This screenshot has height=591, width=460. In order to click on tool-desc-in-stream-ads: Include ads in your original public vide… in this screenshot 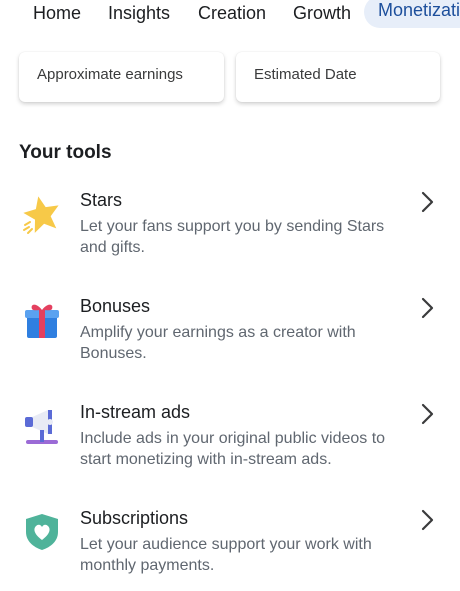, I will do `click(233, 449)`.